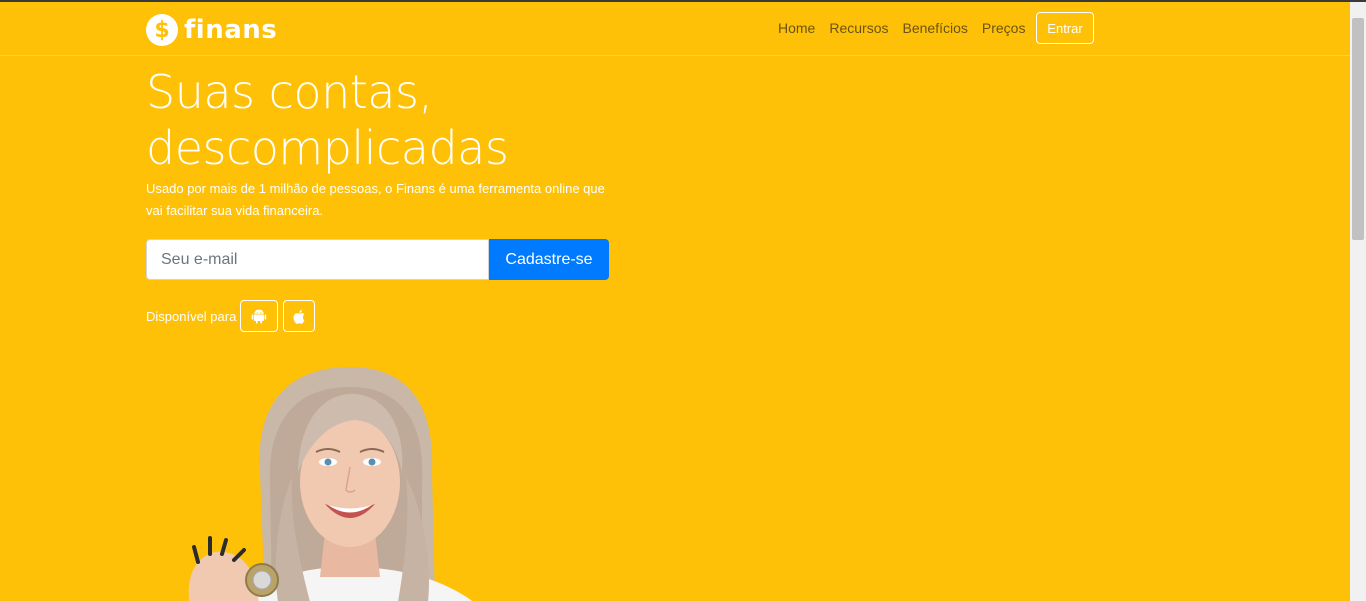 The height and width of the screenshot is (601, 1366). I want to click on brand-name: finans, so click(231, 30).